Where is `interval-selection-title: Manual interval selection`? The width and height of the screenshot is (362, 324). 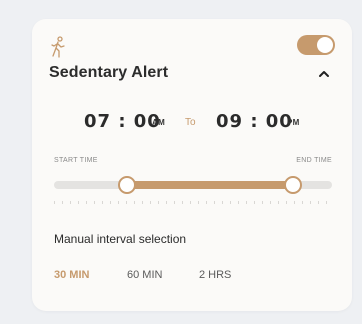
interval-selection-title: Manual interval selection is located at coordinates (120, 239).